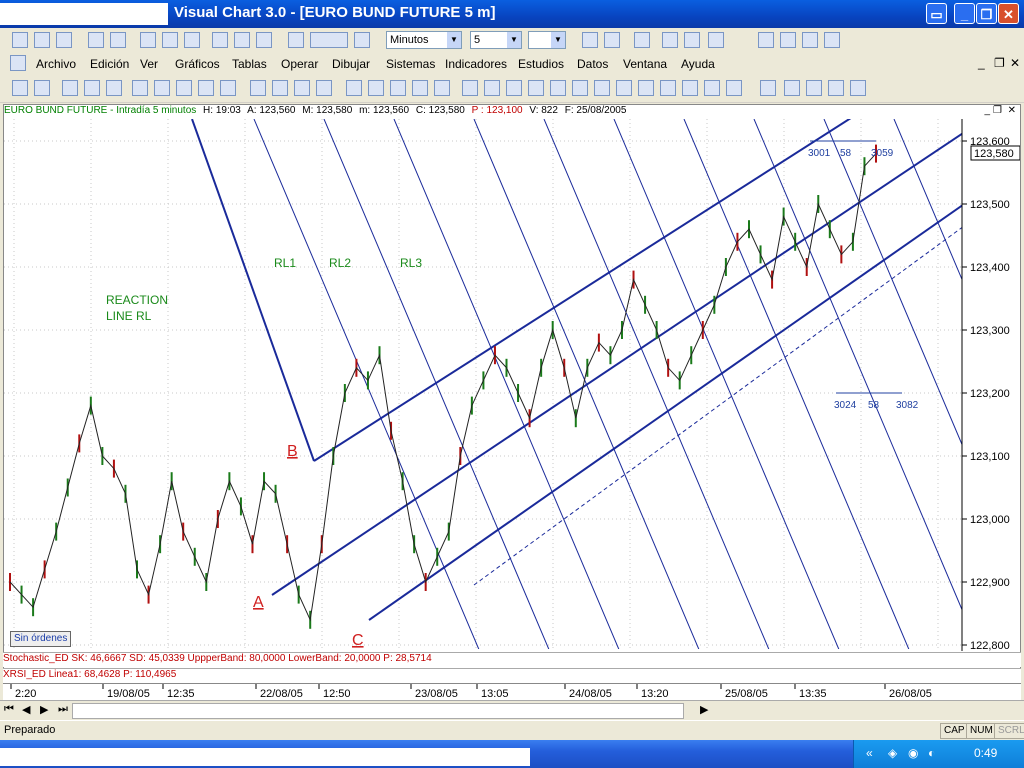  What do you see at coordinates (42, 40) in the screenshot?
I see `save-icon` at bounding box center [42, 40].